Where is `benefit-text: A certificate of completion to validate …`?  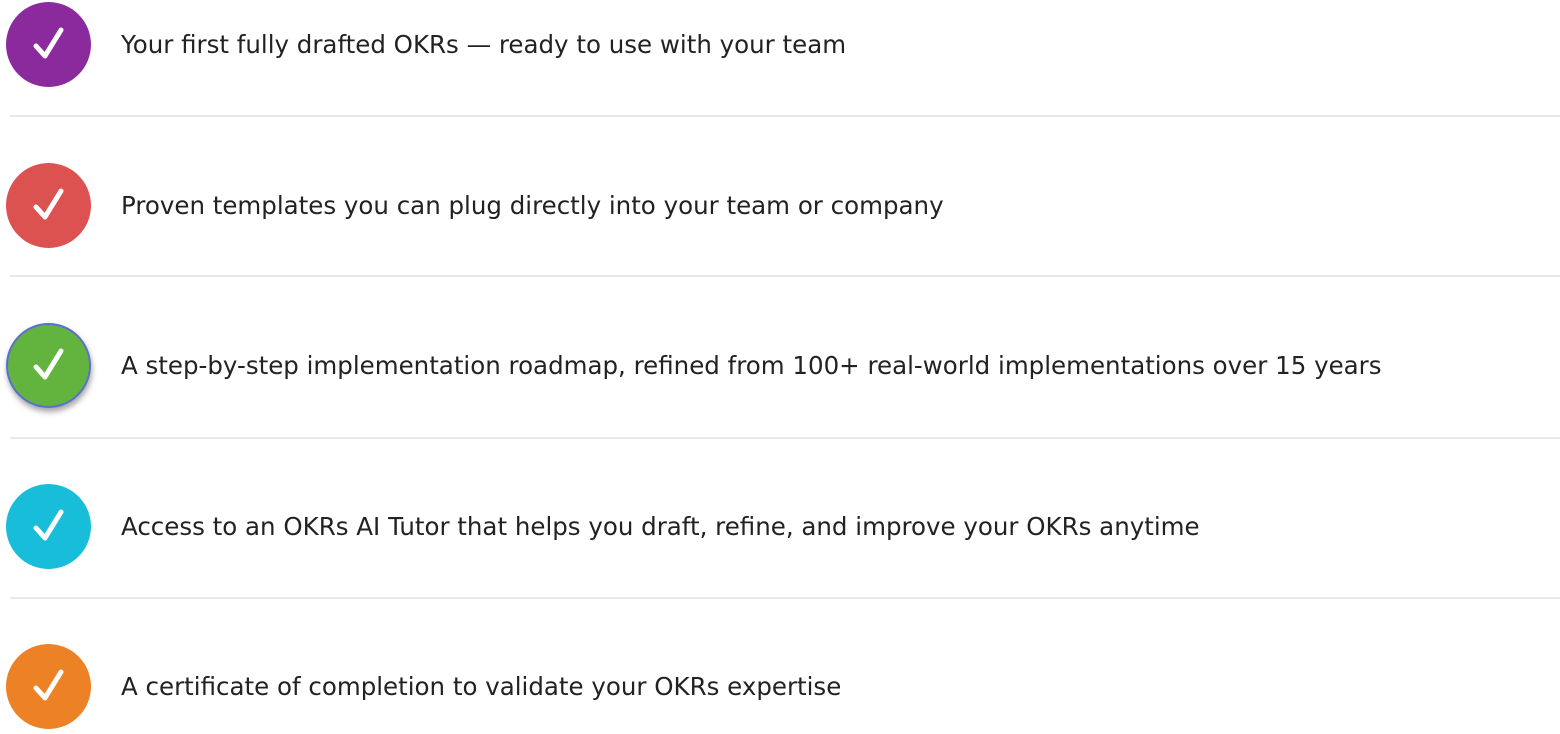 benefit-text: A certificate of completion to validate … is located at coordinates (481, 686).